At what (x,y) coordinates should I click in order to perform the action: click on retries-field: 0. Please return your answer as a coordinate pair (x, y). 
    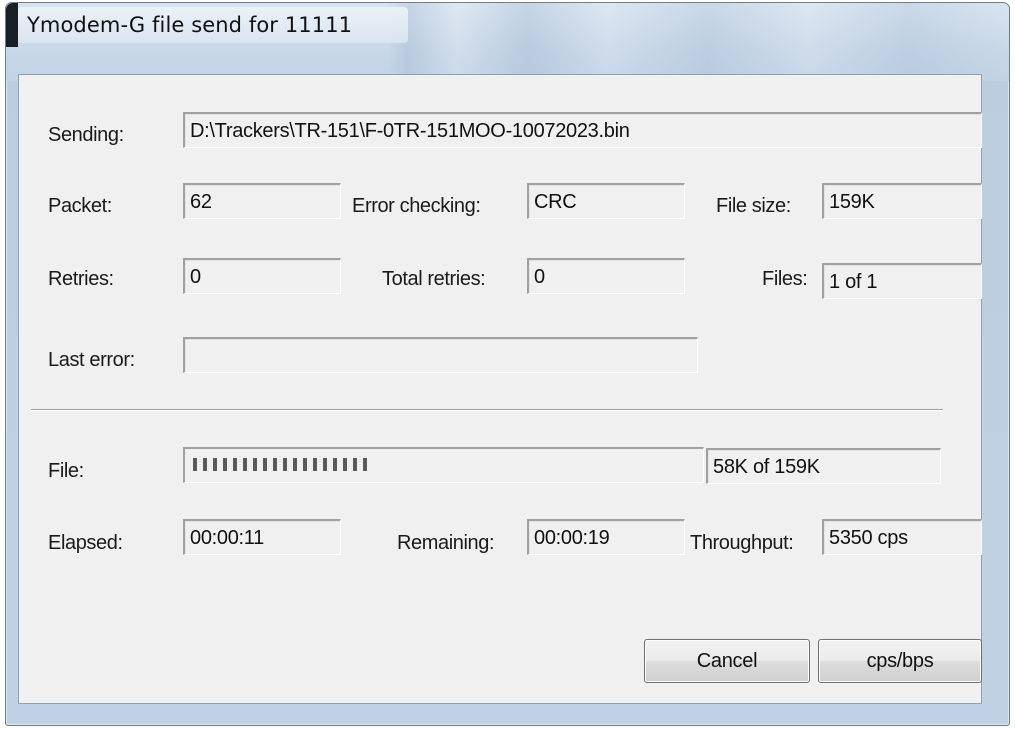
    Looking at the image, I should click on (262, 276).